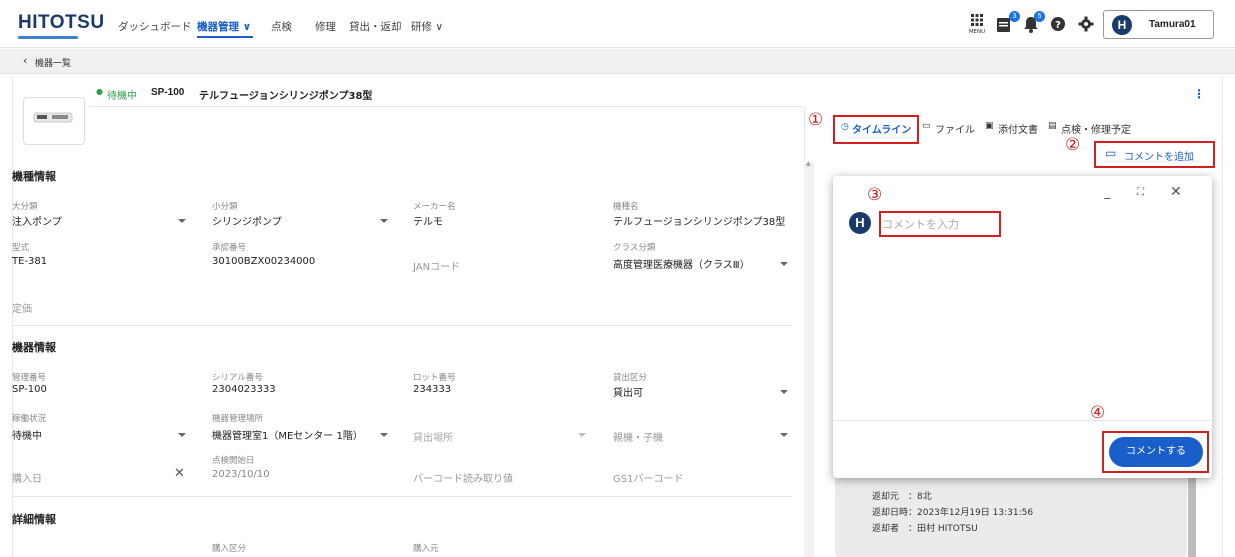 This screenshot has height=557, width=1235. I want to click on nav-inspection: 点検, so click(281, 26).